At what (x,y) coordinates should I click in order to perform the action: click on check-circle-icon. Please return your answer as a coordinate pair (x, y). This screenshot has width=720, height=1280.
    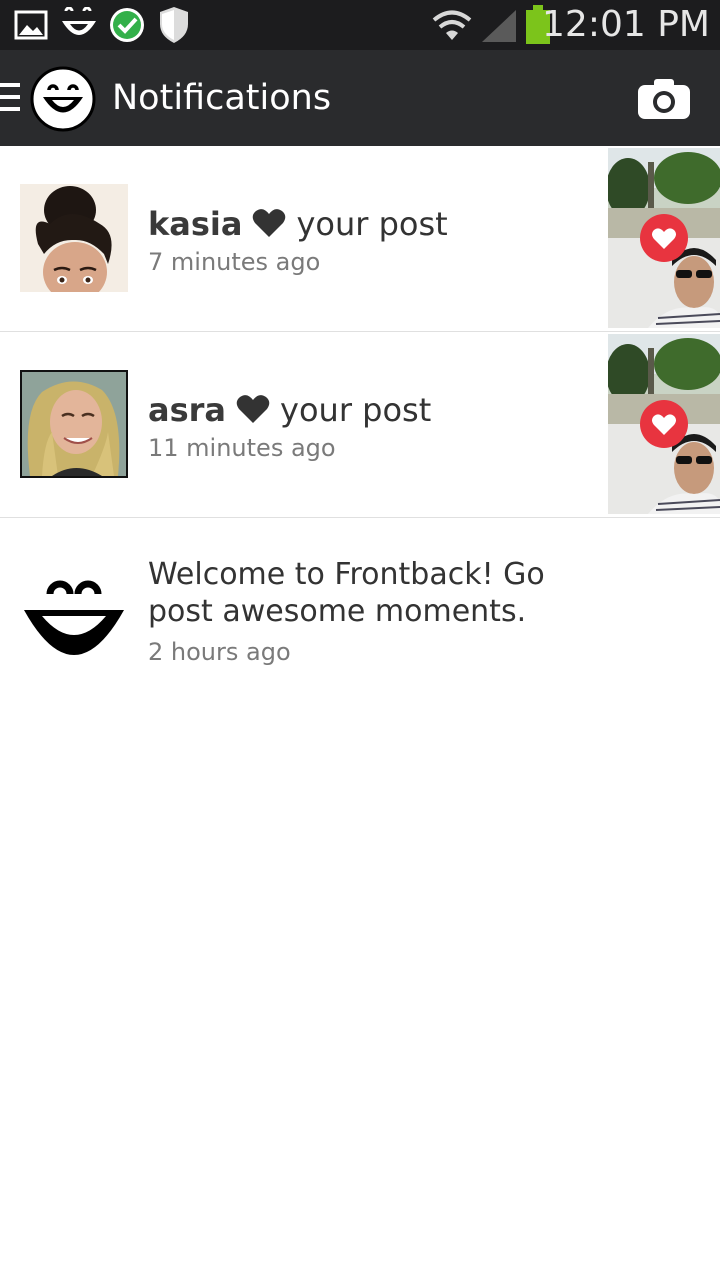
    Looking at the image, I should click on (127, 25).